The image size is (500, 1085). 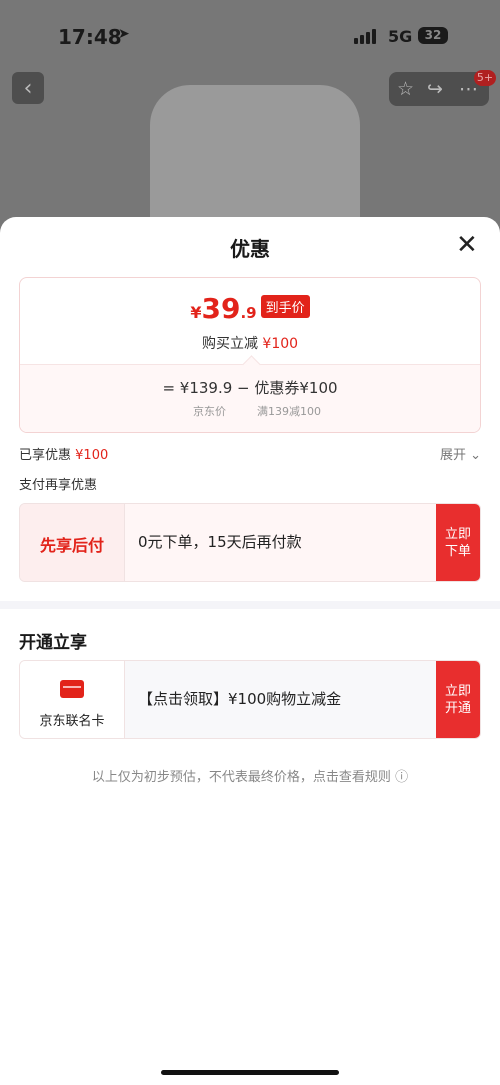 I want to click on disclaimer: 以上仅为初步预估，不代表最终价格，点击查看规则 ⓘ, so click(x=250, y=775).